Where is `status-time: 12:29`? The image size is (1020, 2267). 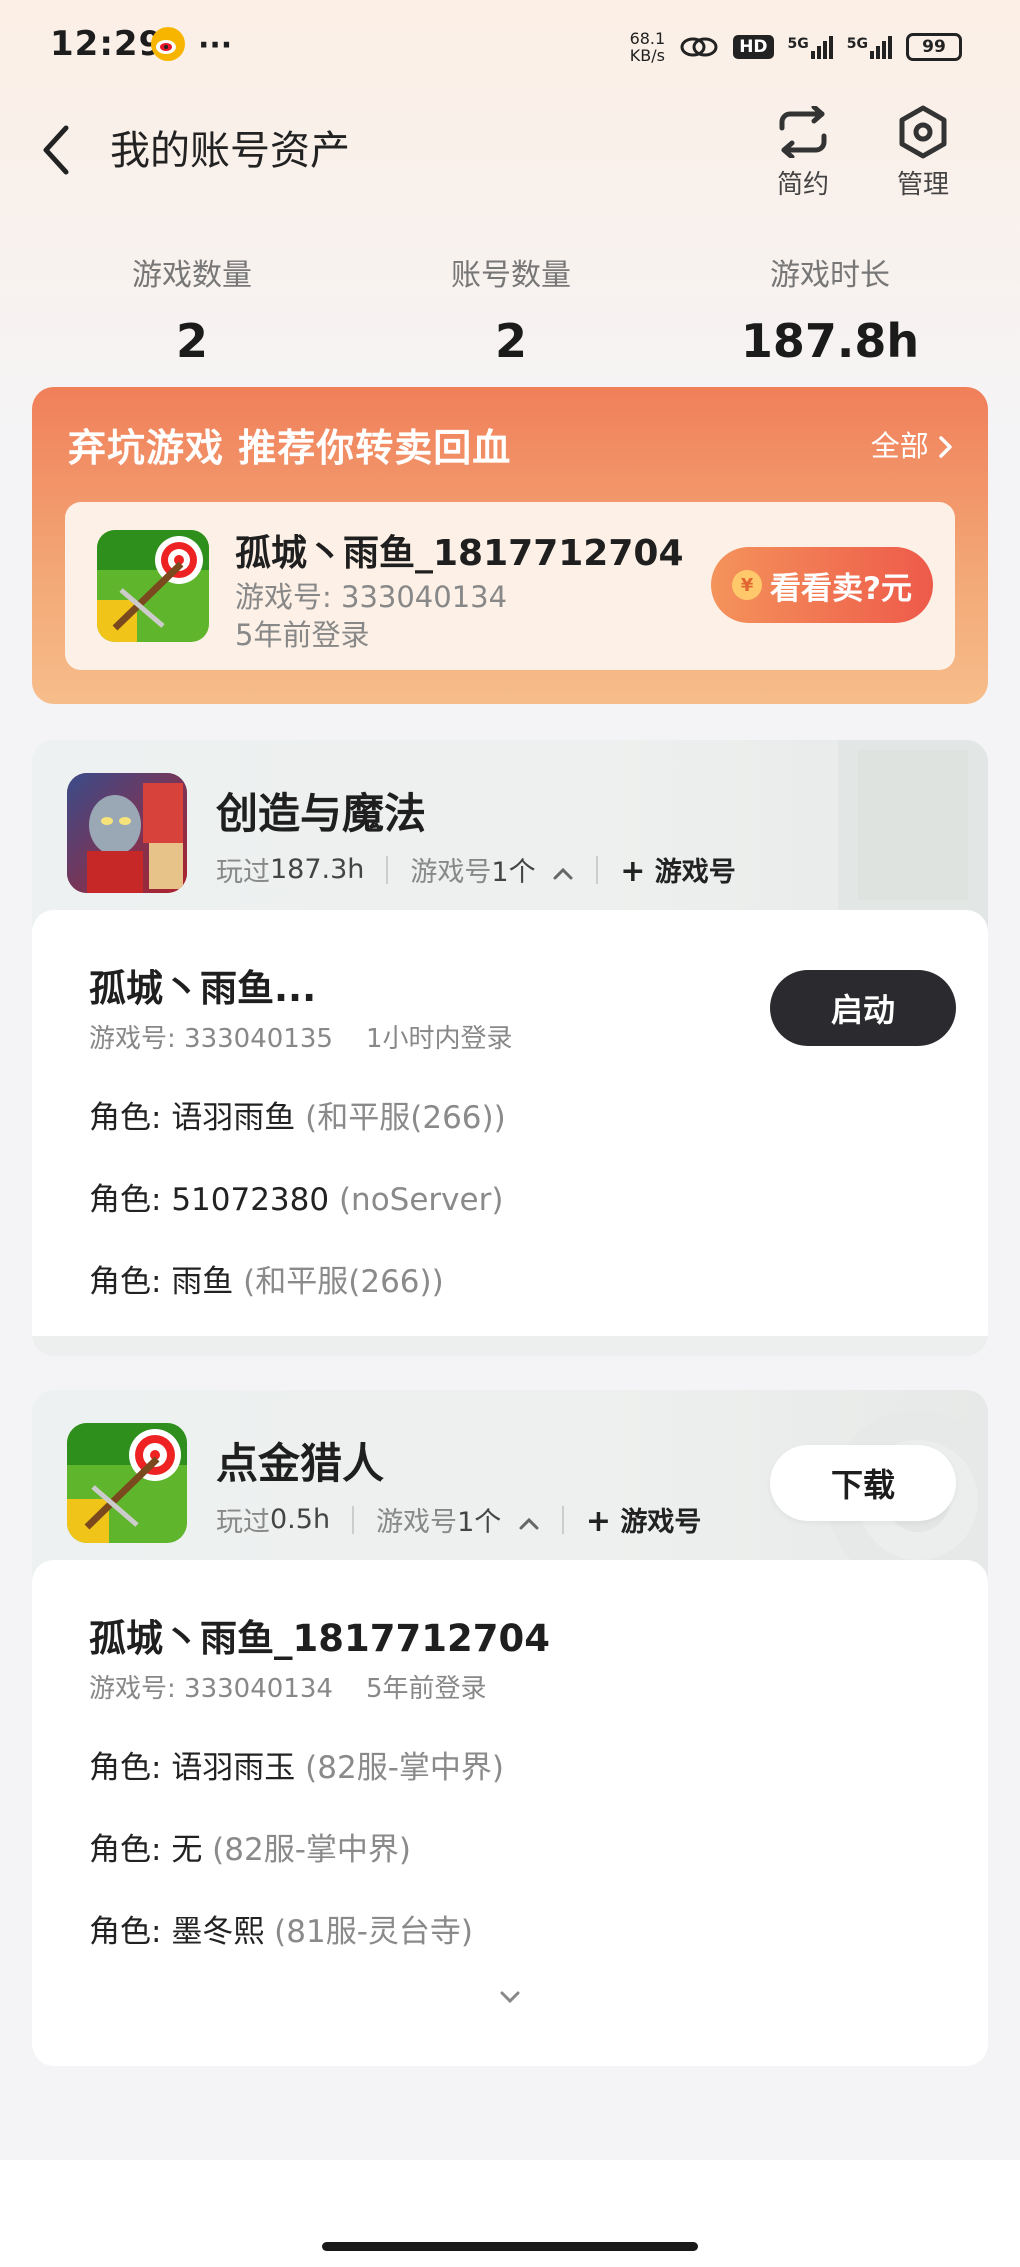 status-time: 12:29 is located at coordinates (107, 44).